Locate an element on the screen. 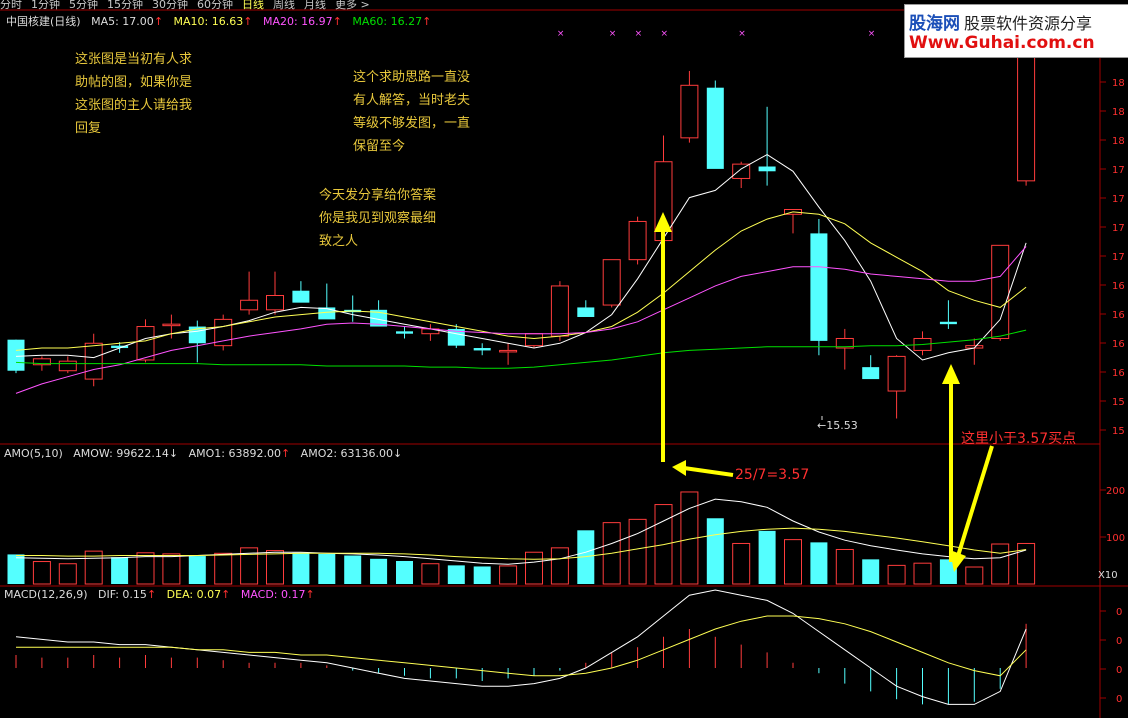  period-tab-7: 周线 is located at coordinates (284, 5).